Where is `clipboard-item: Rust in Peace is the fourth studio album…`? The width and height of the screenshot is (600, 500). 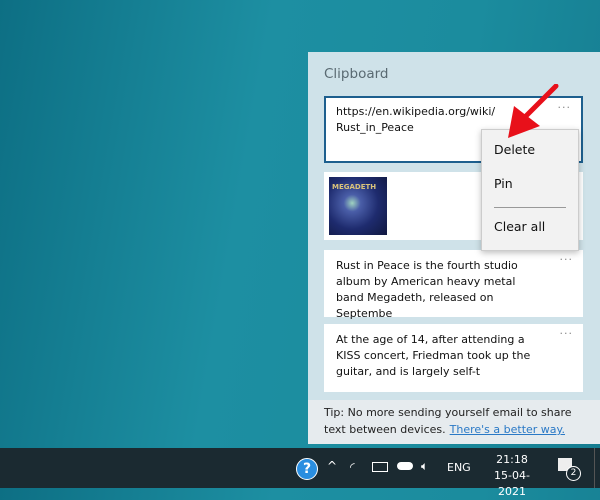 clipboard-item: Rust in Peace is the fourth studio album… is located at coordinates (453, 285).